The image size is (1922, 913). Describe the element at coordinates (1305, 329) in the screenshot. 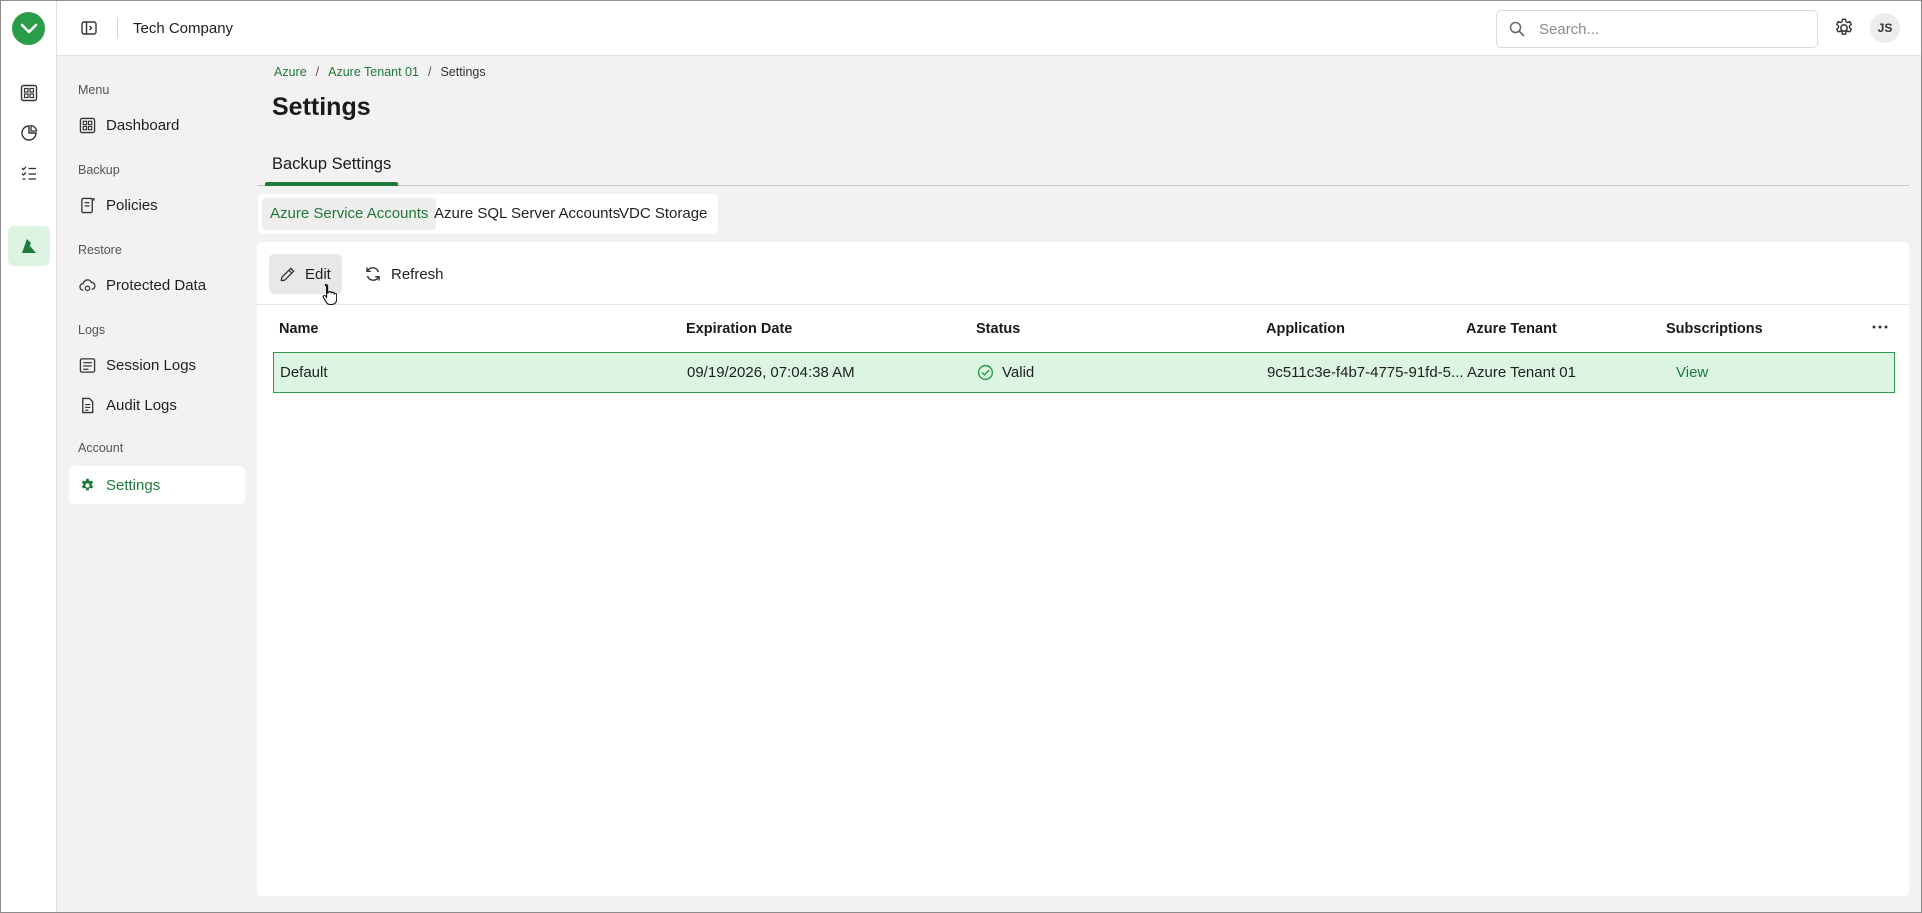

I see `column-header-application: Application` at that location.